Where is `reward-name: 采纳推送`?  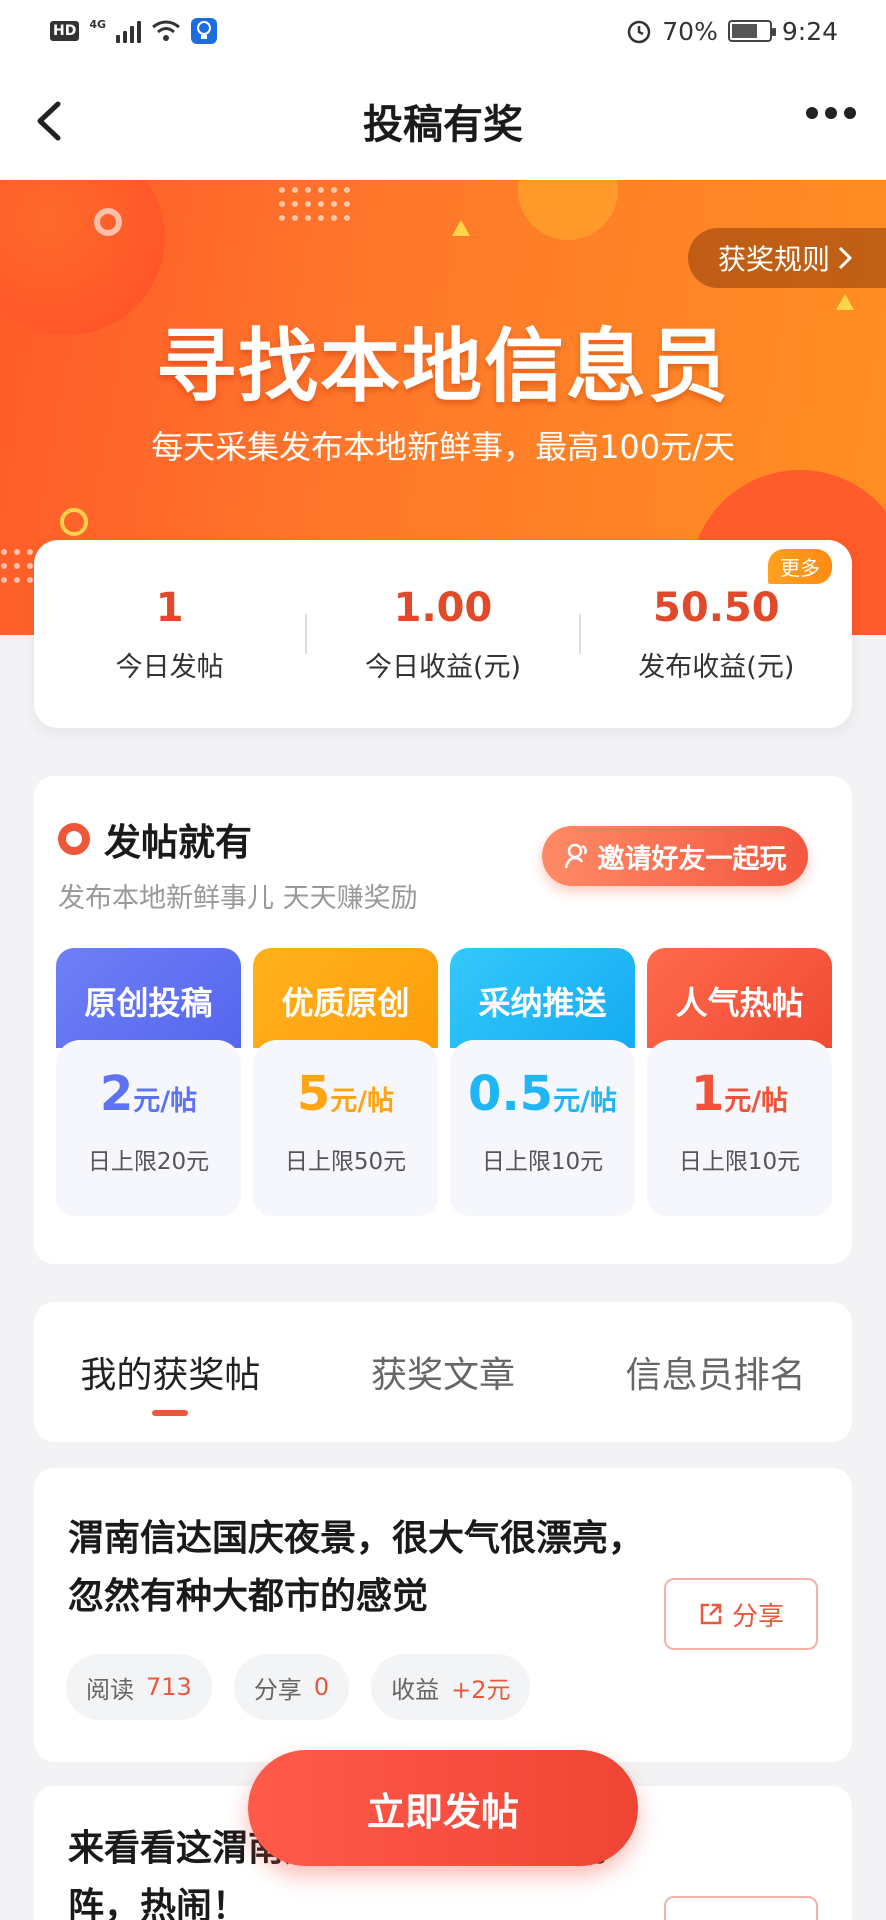 reward-name: 采纳推送 is located at coordinates (542, 998).